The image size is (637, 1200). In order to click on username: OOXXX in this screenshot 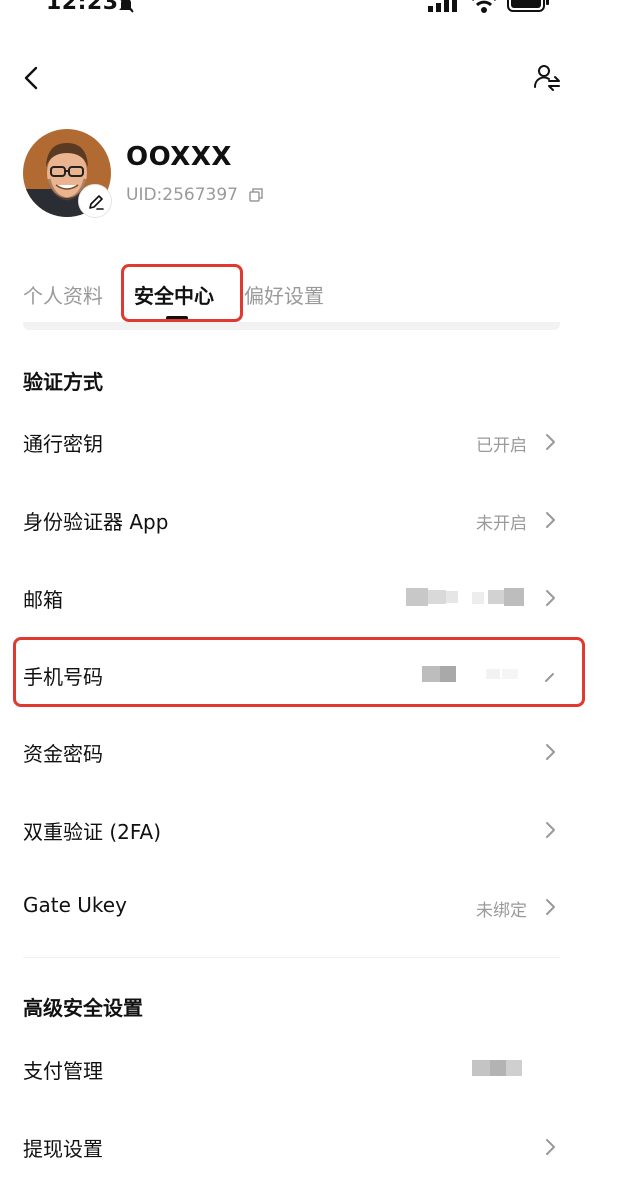, I will do `click(179, 157)`.